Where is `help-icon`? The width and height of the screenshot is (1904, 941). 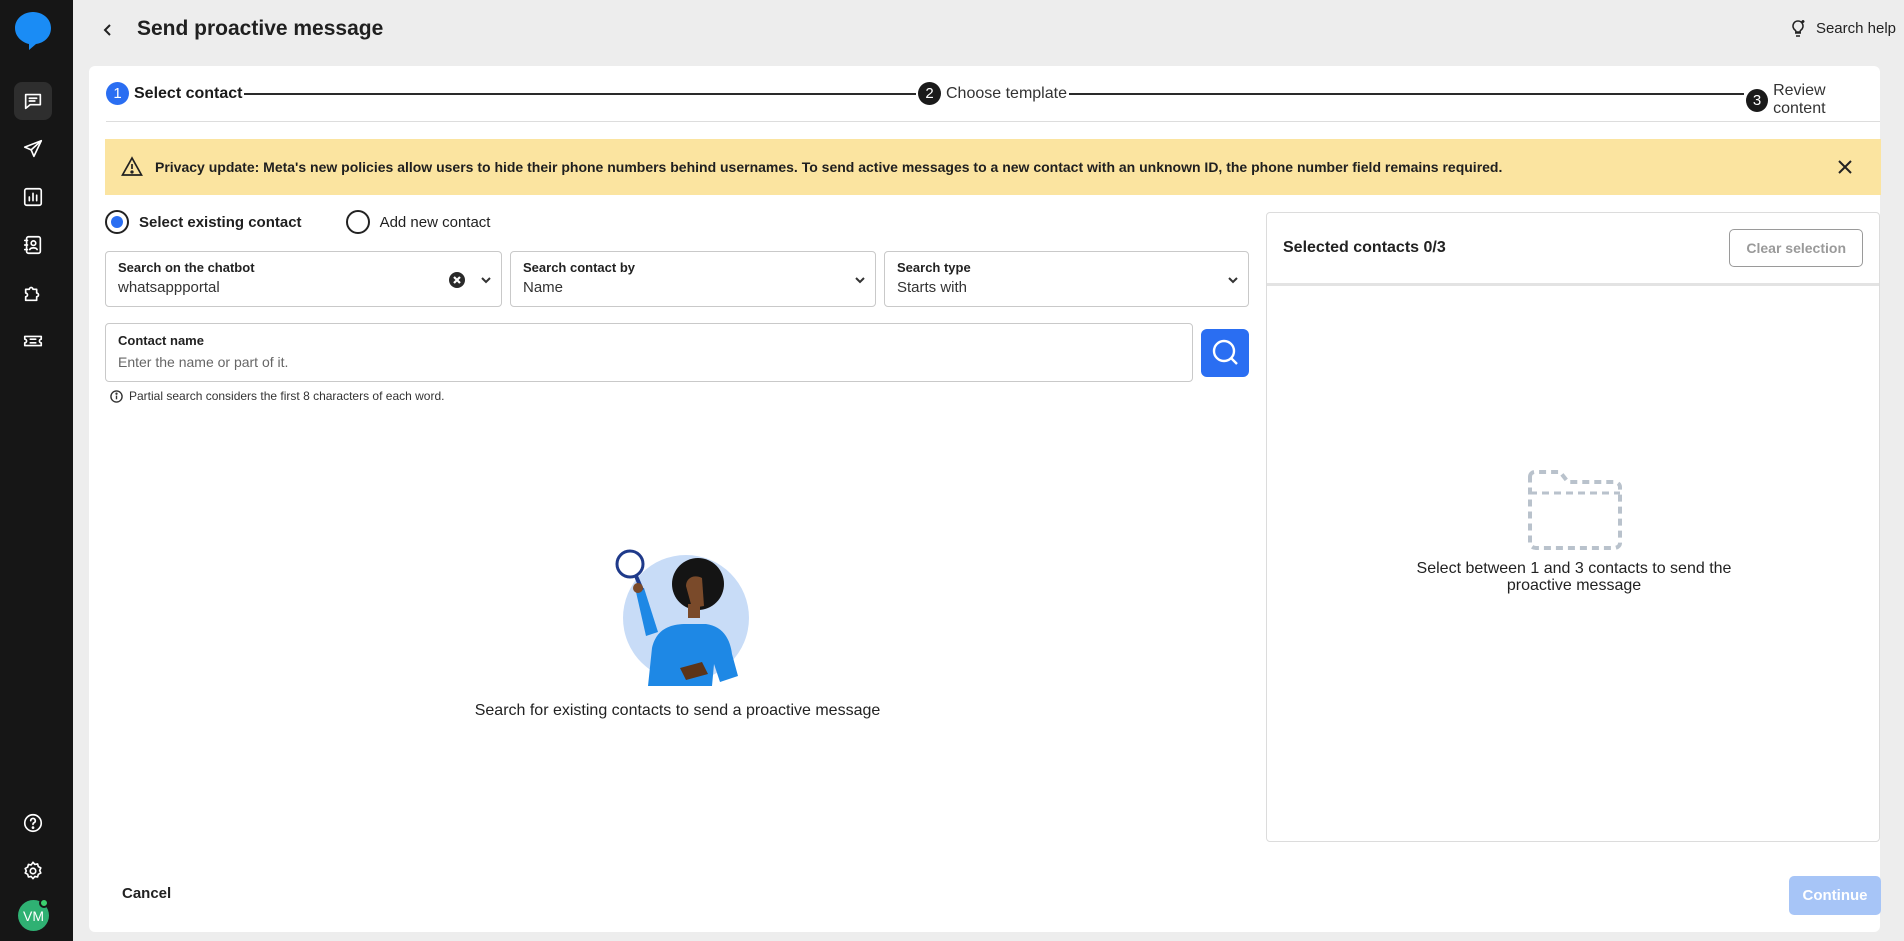 help-icon is located at coordinates (33, 823).